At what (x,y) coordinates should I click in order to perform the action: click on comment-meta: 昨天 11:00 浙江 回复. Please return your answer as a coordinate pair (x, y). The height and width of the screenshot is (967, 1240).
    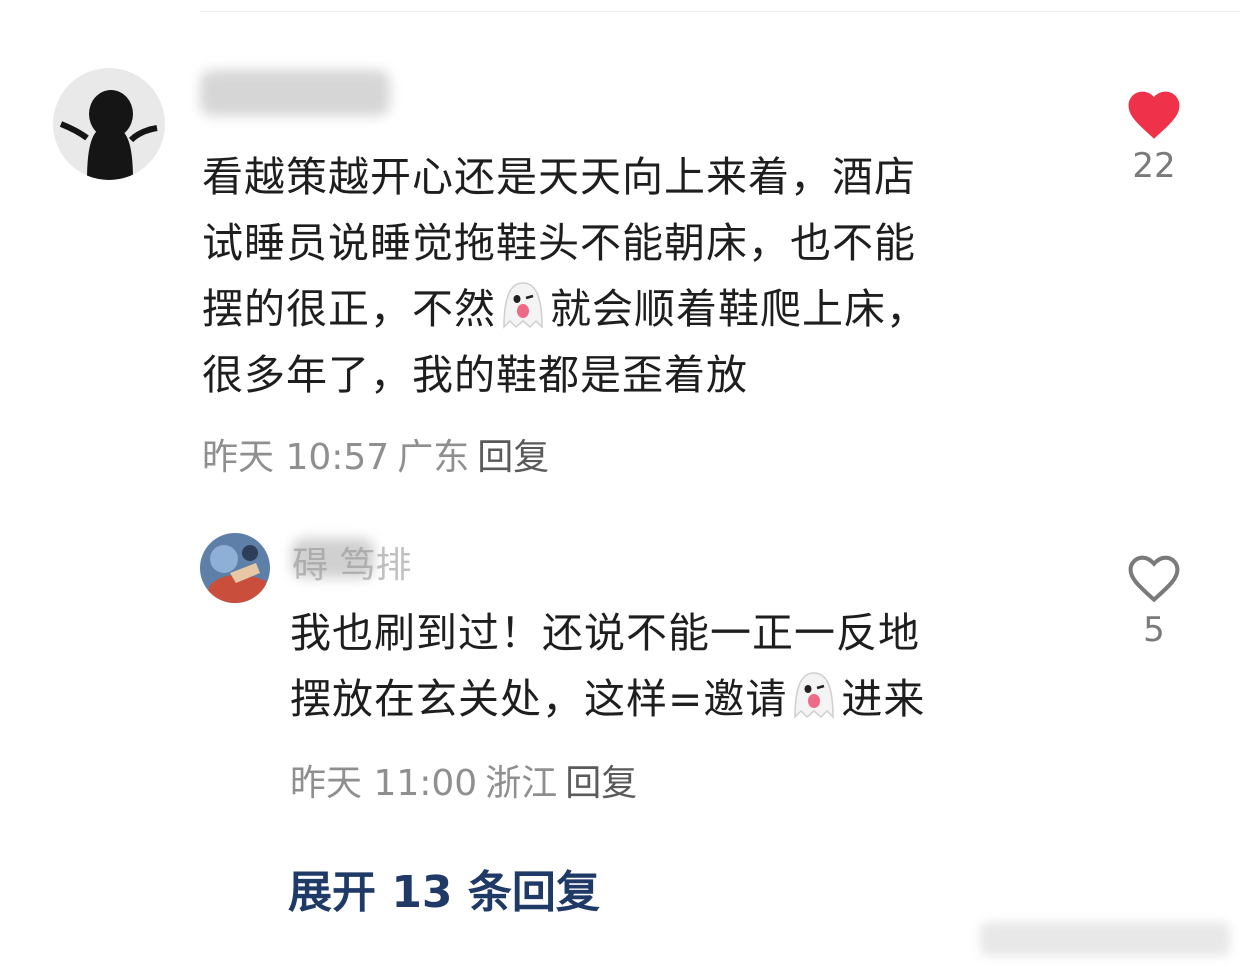
    Looking at the image, I should click on (467, 780).